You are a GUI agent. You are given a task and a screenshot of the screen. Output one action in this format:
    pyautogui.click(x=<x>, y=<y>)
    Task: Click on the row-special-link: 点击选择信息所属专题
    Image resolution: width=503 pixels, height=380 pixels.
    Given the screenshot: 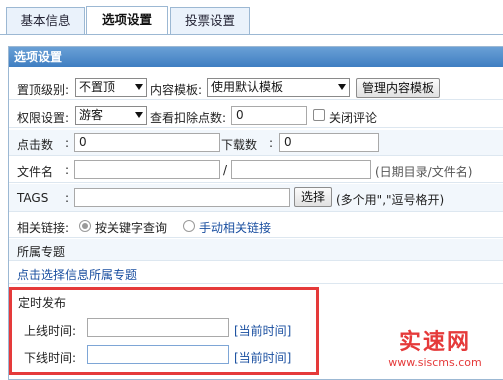 What is the action you would take?
    pyautogui.click(x=256, y=273)
    